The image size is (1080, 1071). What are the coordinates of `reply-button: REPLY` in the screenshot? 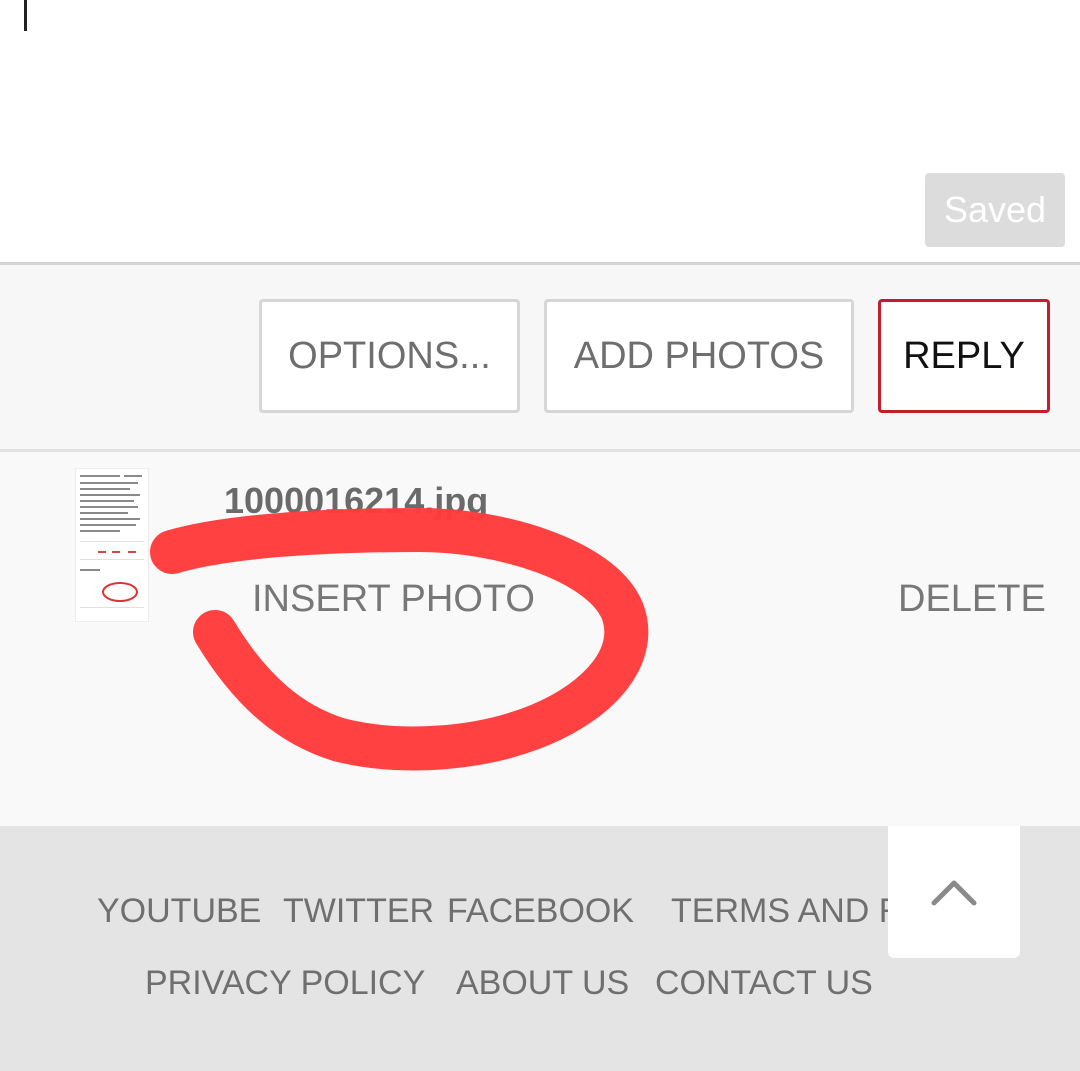 It's located at (964, 356).